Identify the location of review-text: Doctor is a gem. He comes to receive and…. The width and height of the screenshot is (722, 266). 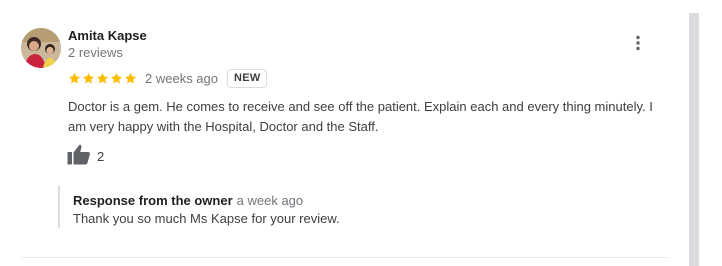
(360, 116).